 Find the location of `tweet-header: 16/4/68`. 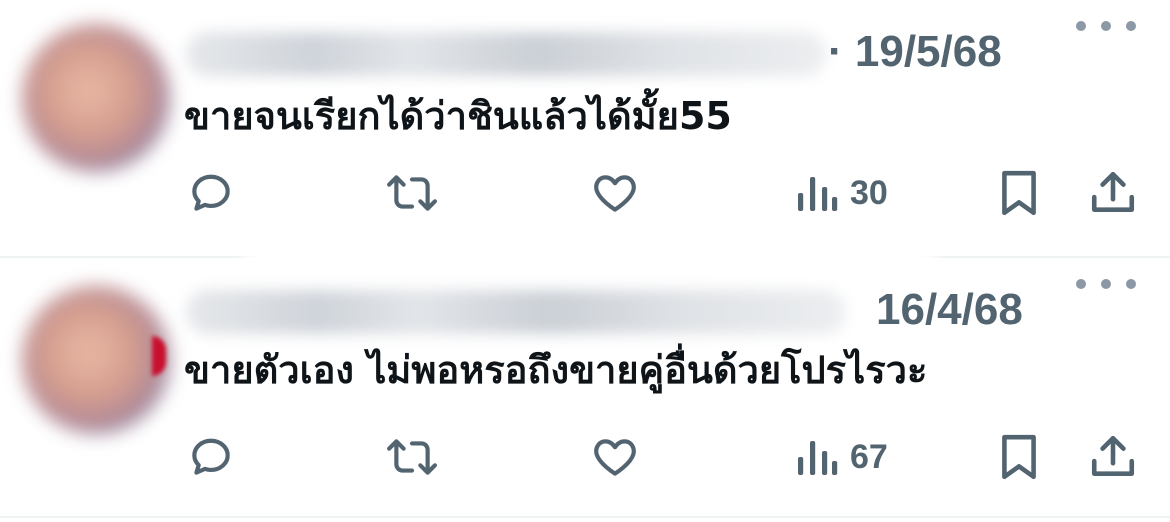

tweet-header: 16/4/68 is located at coordinates (626, 310).